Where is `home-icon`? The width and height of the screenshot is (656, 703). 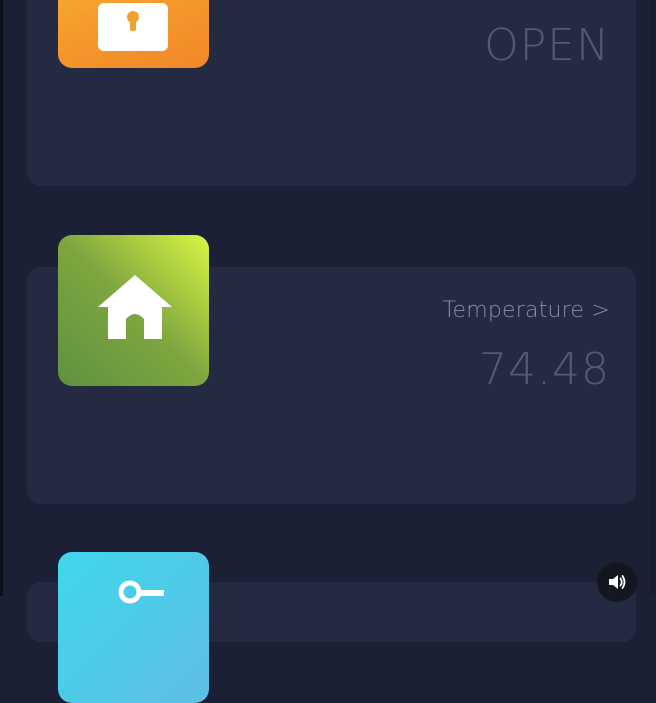 home-icon is located at coordinates (135, 307).